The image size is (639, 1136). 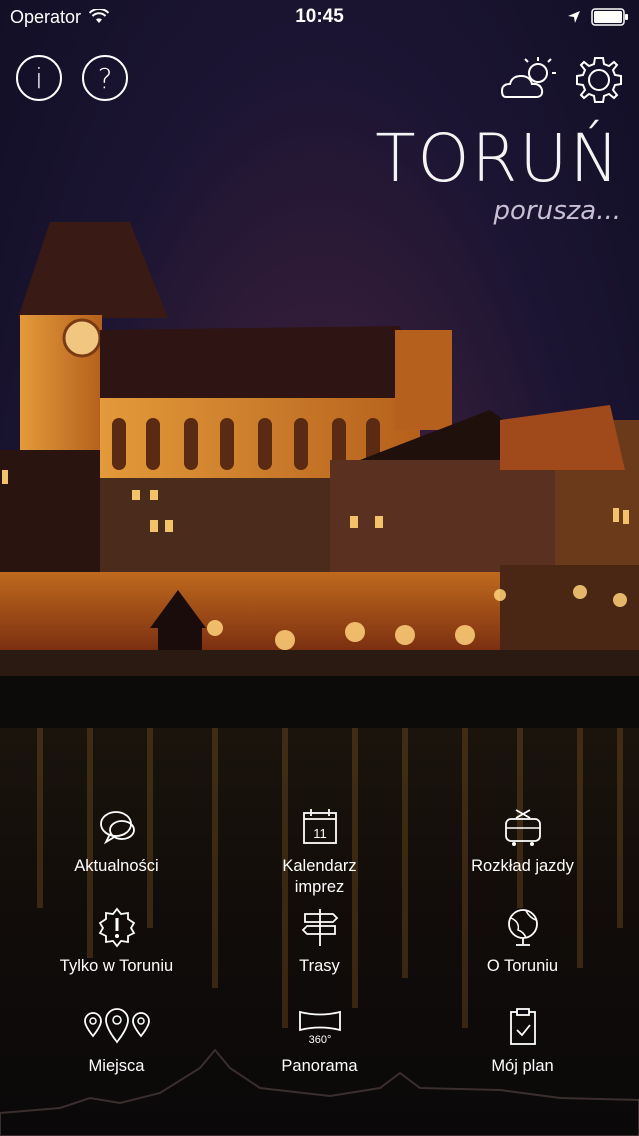 What do you see at coordinates (319, 1028) in the screenshot?
I see `panorama-360-icon: 360°` at bounding box center [319, 1028].